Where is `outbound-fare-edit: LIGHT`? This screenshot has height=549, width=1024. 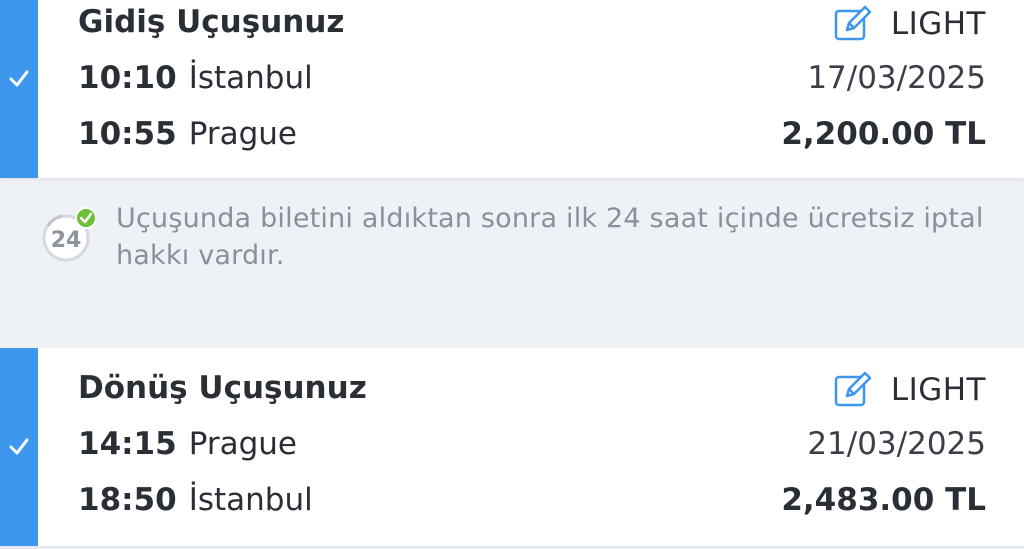
outbound-fare-edit: LIGHT is located at coordinates (909, 24).